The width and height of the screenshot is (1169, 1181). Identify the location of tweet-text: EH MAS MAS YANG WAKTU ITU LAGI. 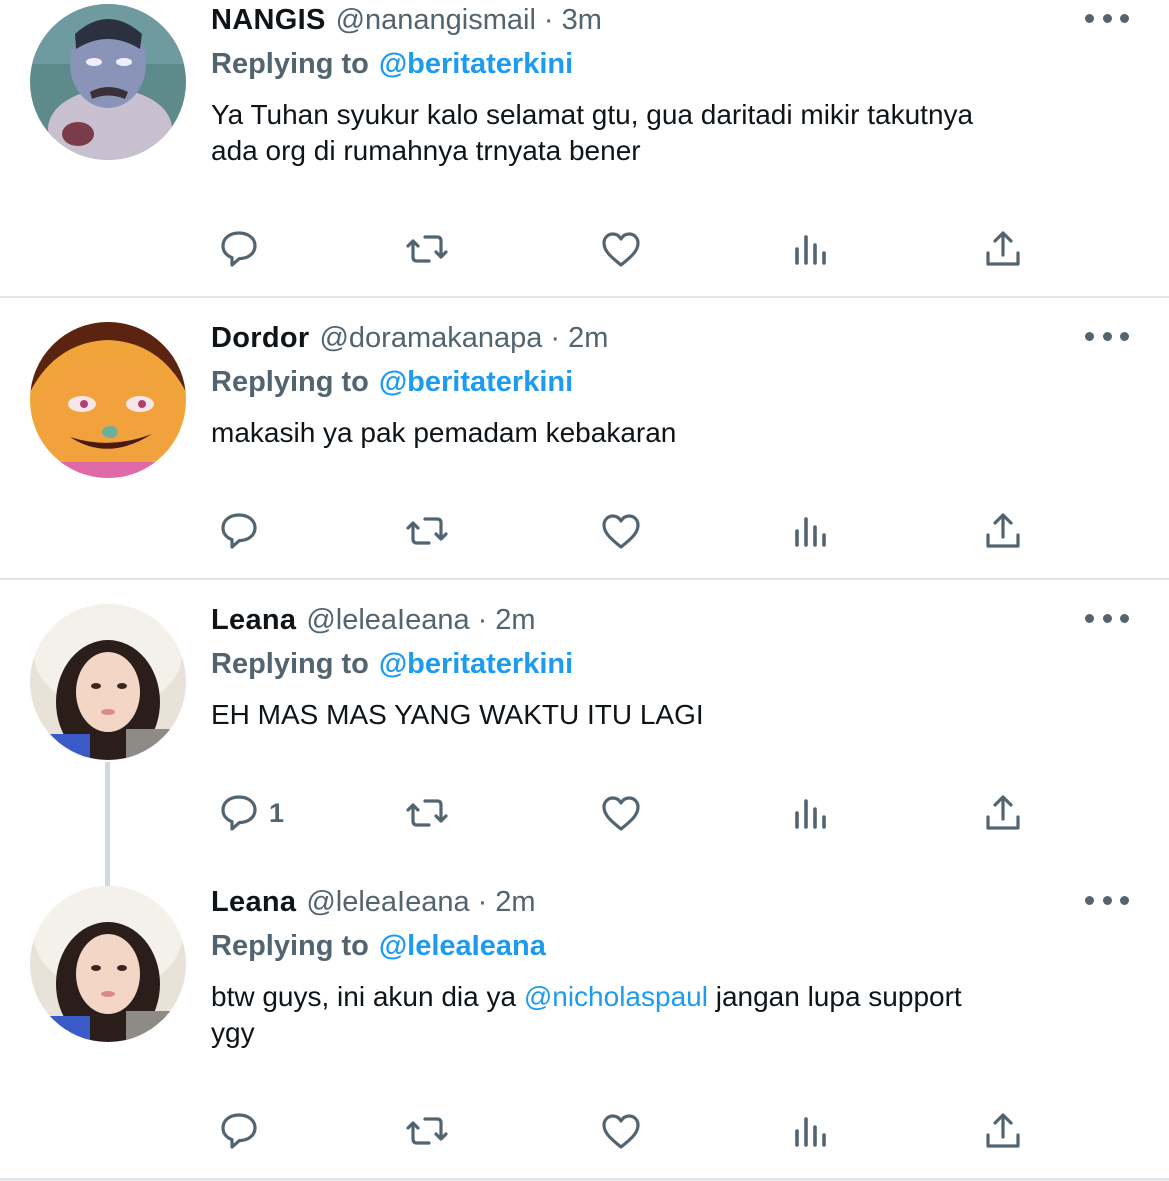
(661, 715).